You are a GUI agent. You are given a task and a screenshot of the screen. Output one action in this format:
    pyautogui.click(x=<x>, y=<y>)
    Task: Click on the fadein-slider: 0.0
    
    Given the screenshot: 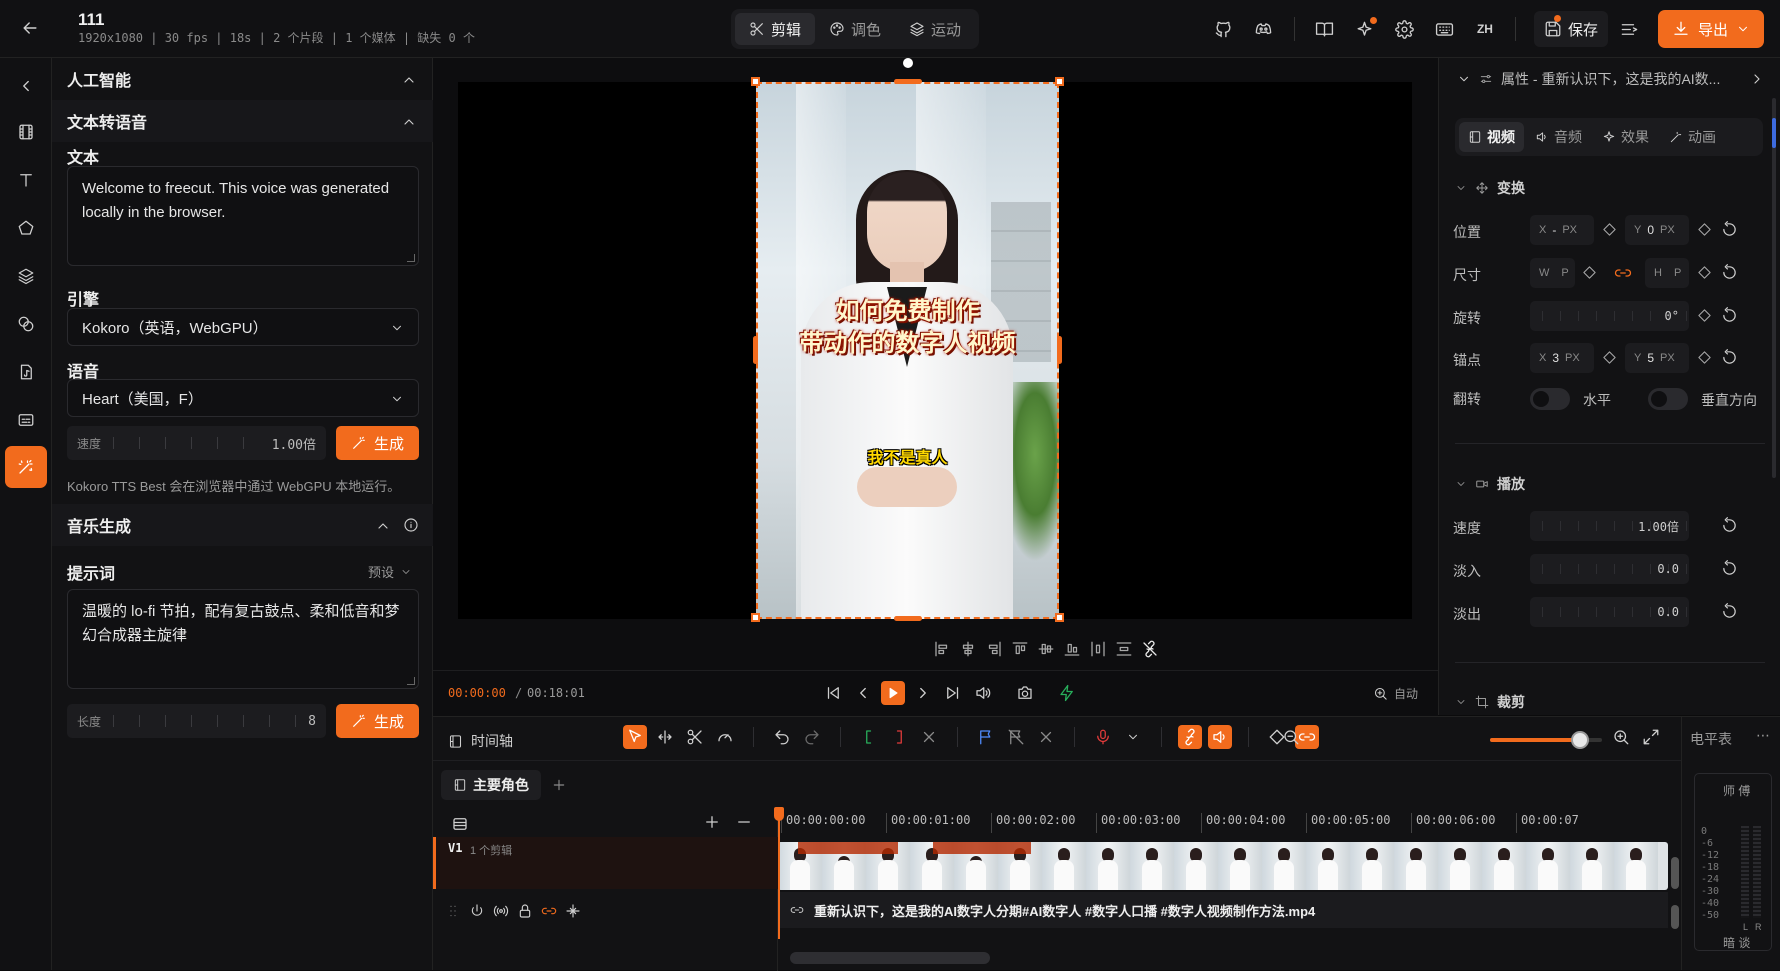 What is the action you would take?
    pyautogui.click(x=1609, y=569)
    